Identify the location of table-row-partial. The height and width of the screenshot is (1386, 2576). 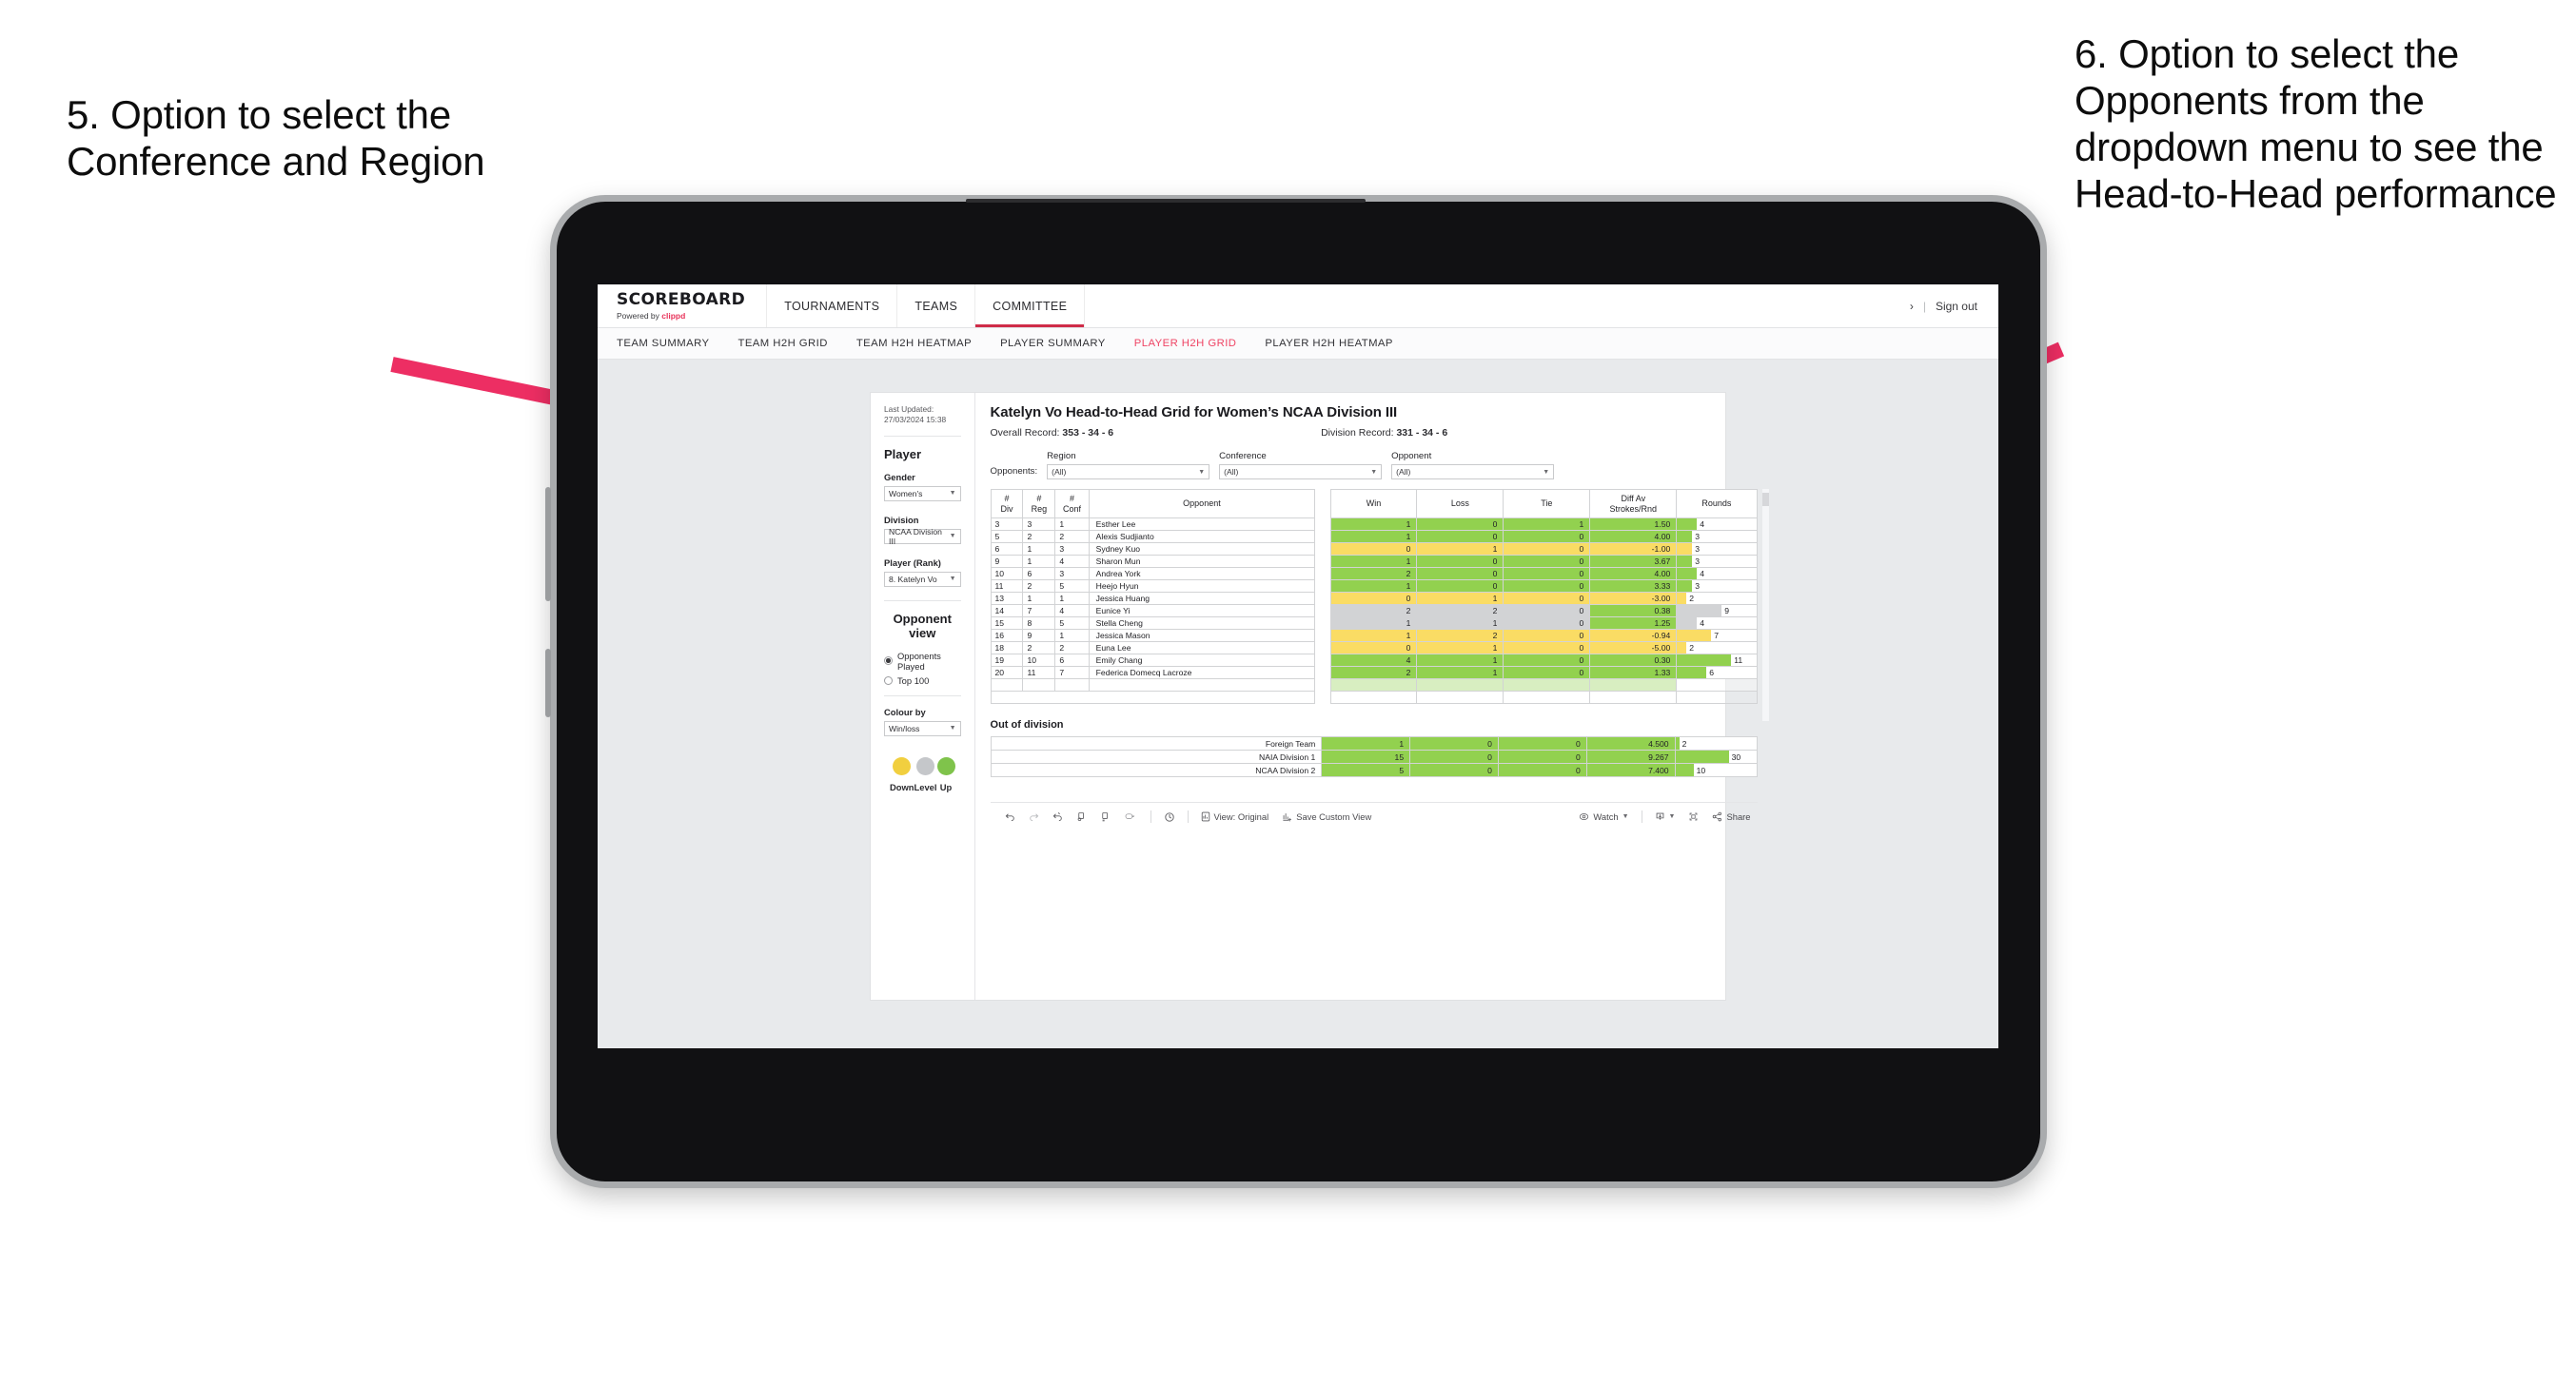
(1374, 685).